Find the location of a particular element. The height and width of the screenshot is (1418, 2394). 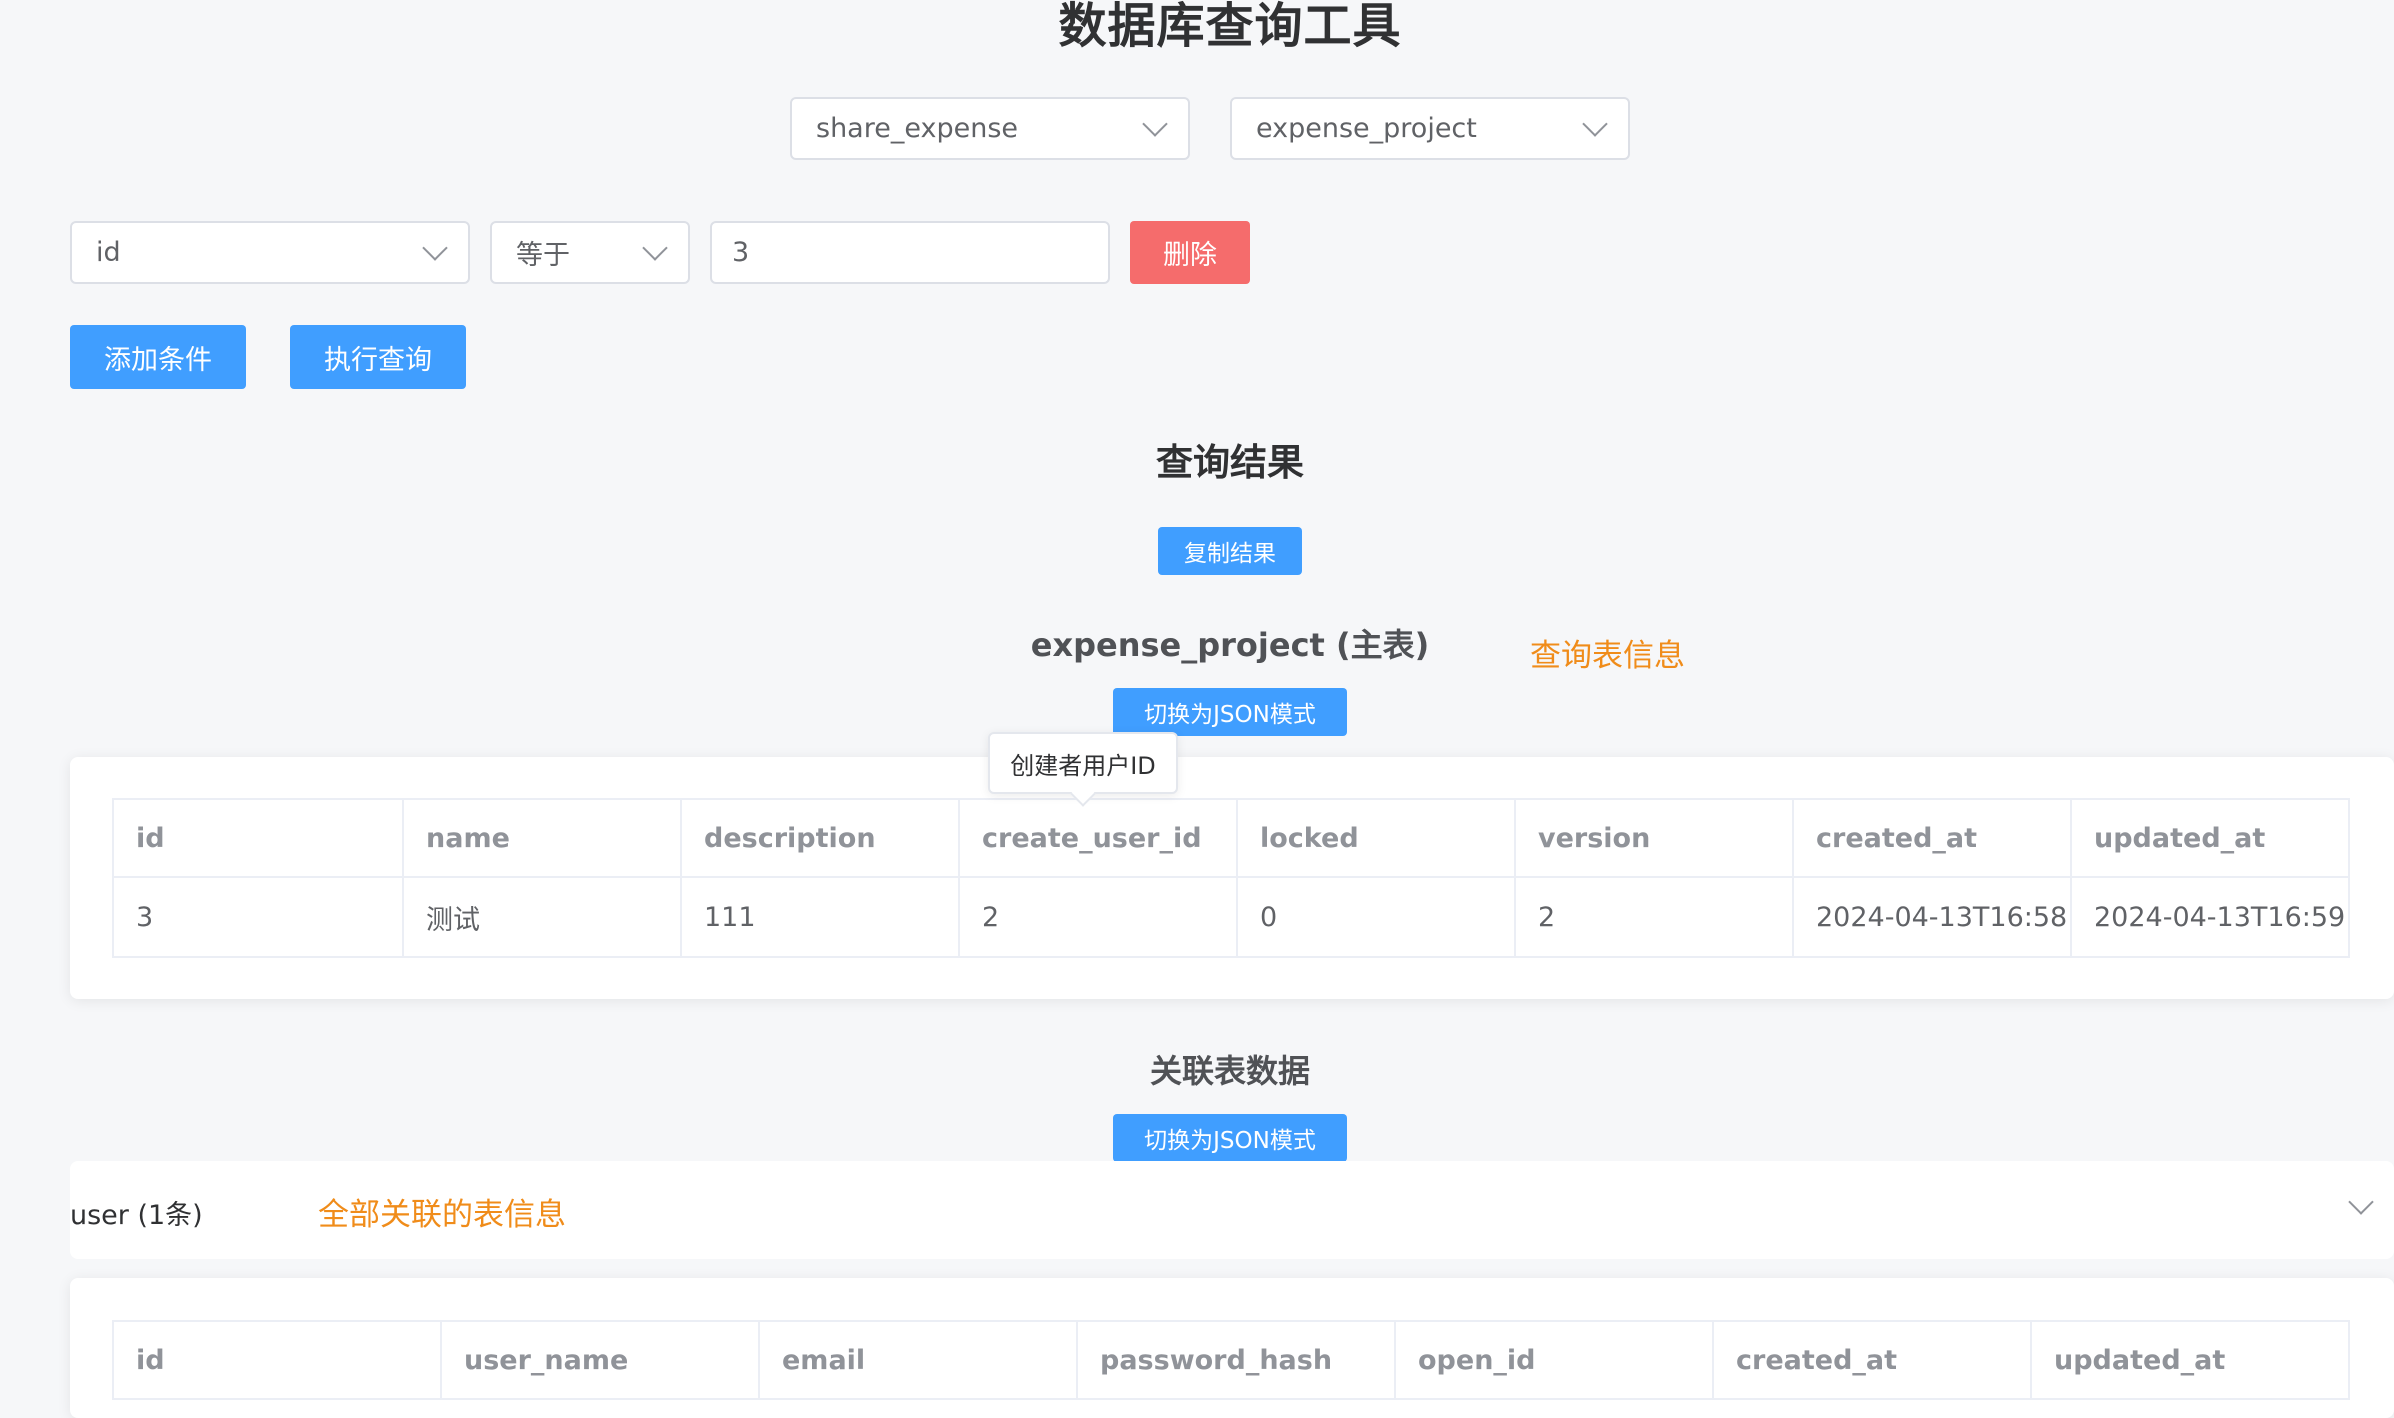

main-table-title: expense_project (主表) is located at coordinates (1230, 645).